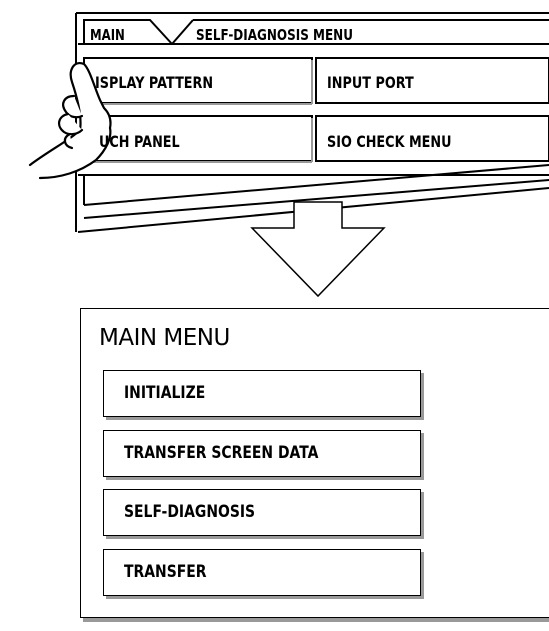 This screenshot has width=549, height=631. What do you see at coordinates (318, 249) in the screenshot?
I see `down-arrow-icon` at bounding box center [318, 249].